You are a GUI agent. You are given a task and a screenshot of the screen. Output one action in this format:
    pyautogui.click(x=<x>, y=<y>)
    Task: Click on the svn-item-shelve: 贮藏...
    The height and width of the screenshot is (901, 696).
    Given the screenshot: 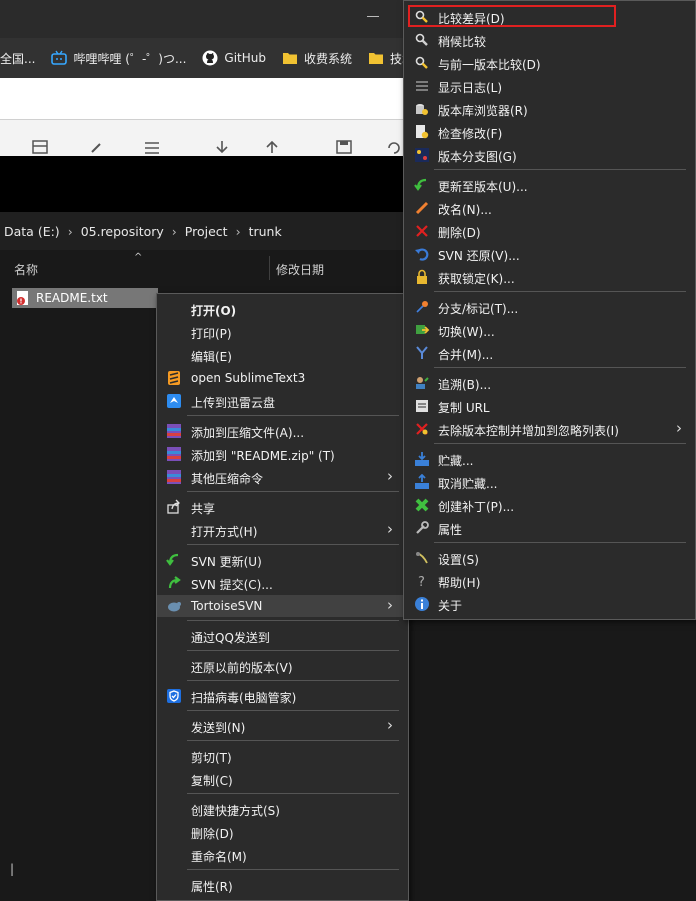 What is the action you would take?
    pyautogui.click(x=549, y=459)
    